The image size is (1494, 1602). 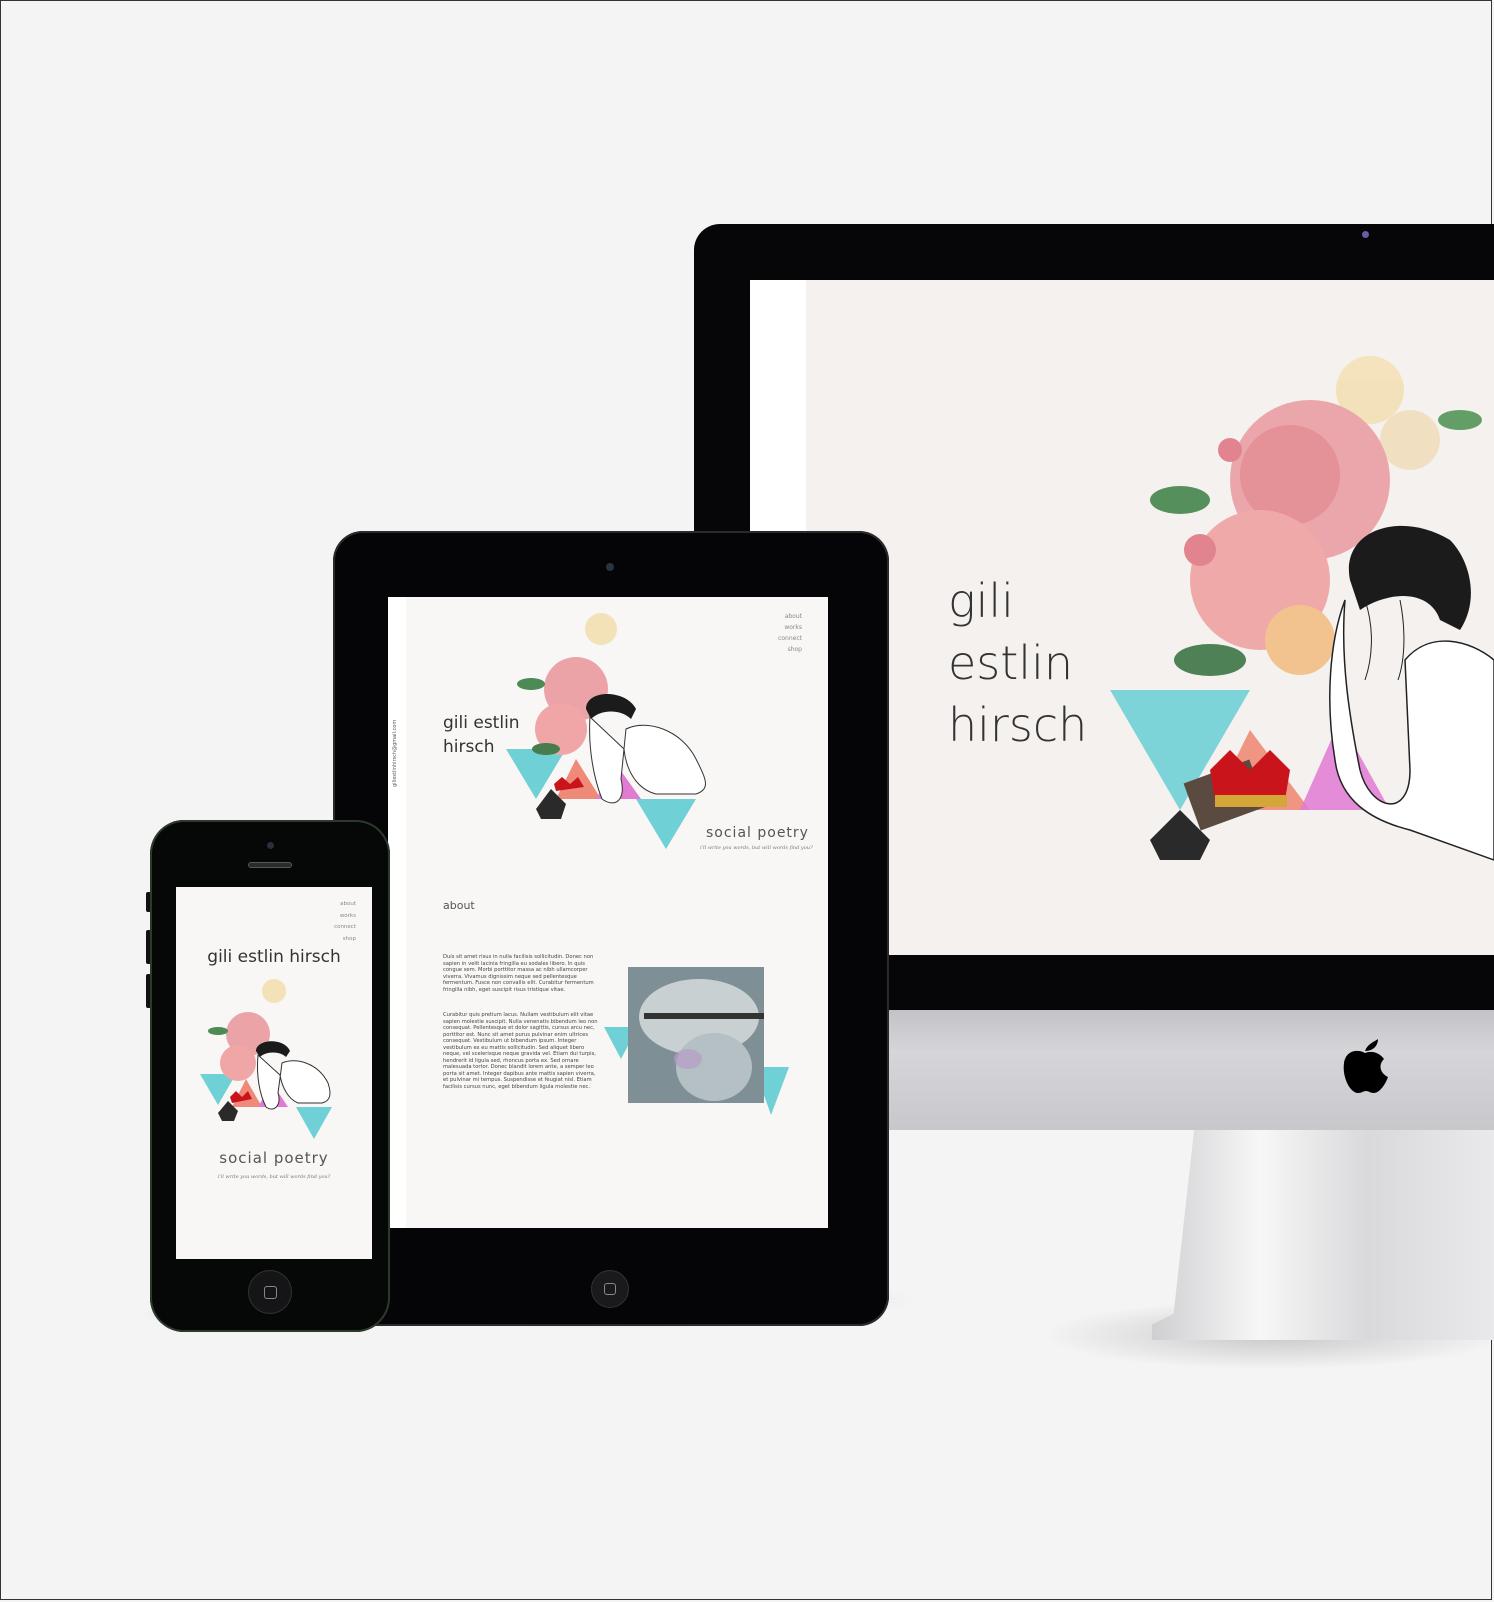 I want to click on ipad-tagline-main: social poetry, so click(x=757, y=833).